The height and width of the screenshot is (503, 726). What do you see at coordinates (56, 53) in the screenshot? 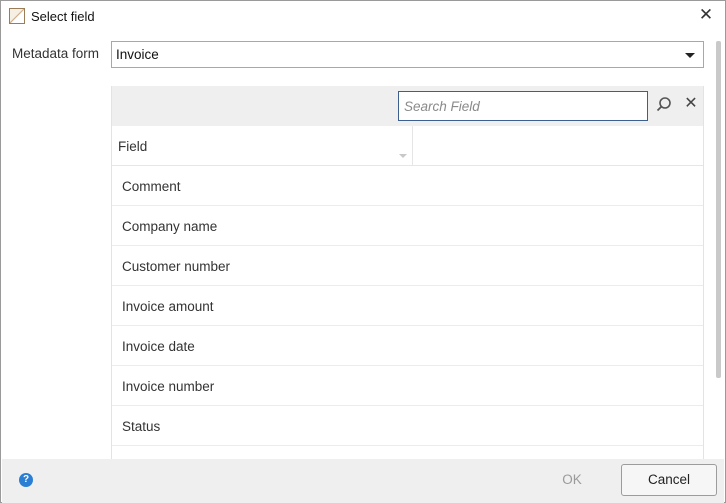
I see `metadata-form-label: Metadata form` at bounding box center [56, 53].